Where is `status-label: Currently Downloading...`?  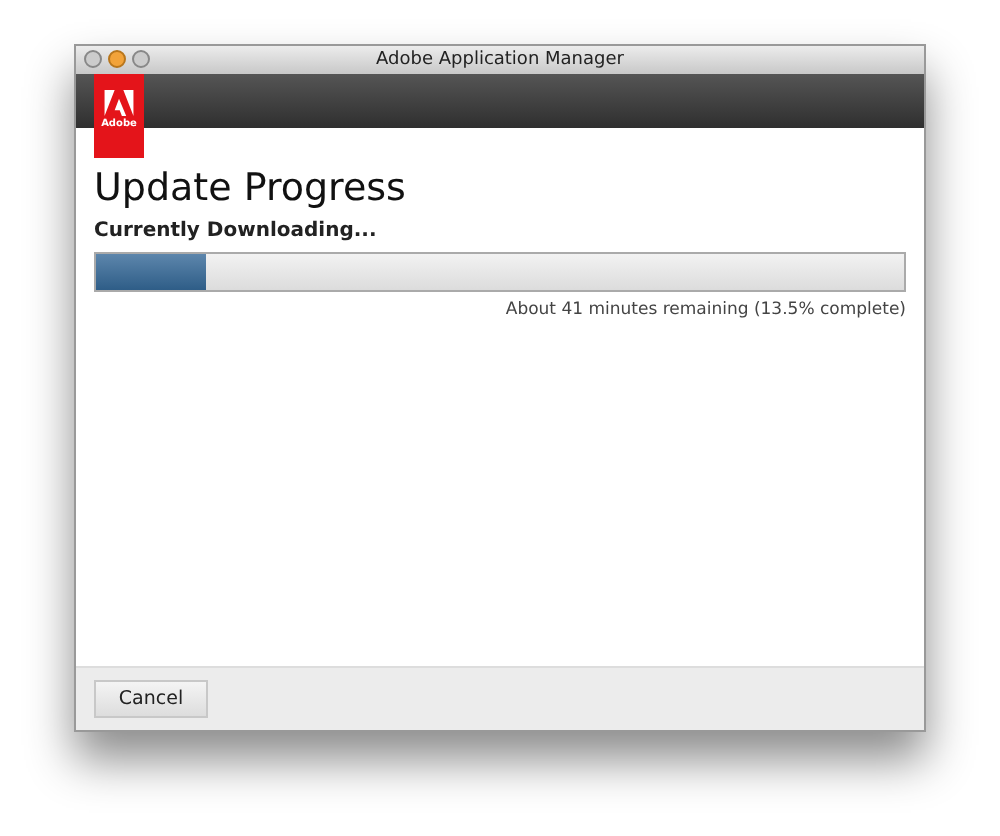 status-label: Currently Downloading... is located at coordinates (236, 231).